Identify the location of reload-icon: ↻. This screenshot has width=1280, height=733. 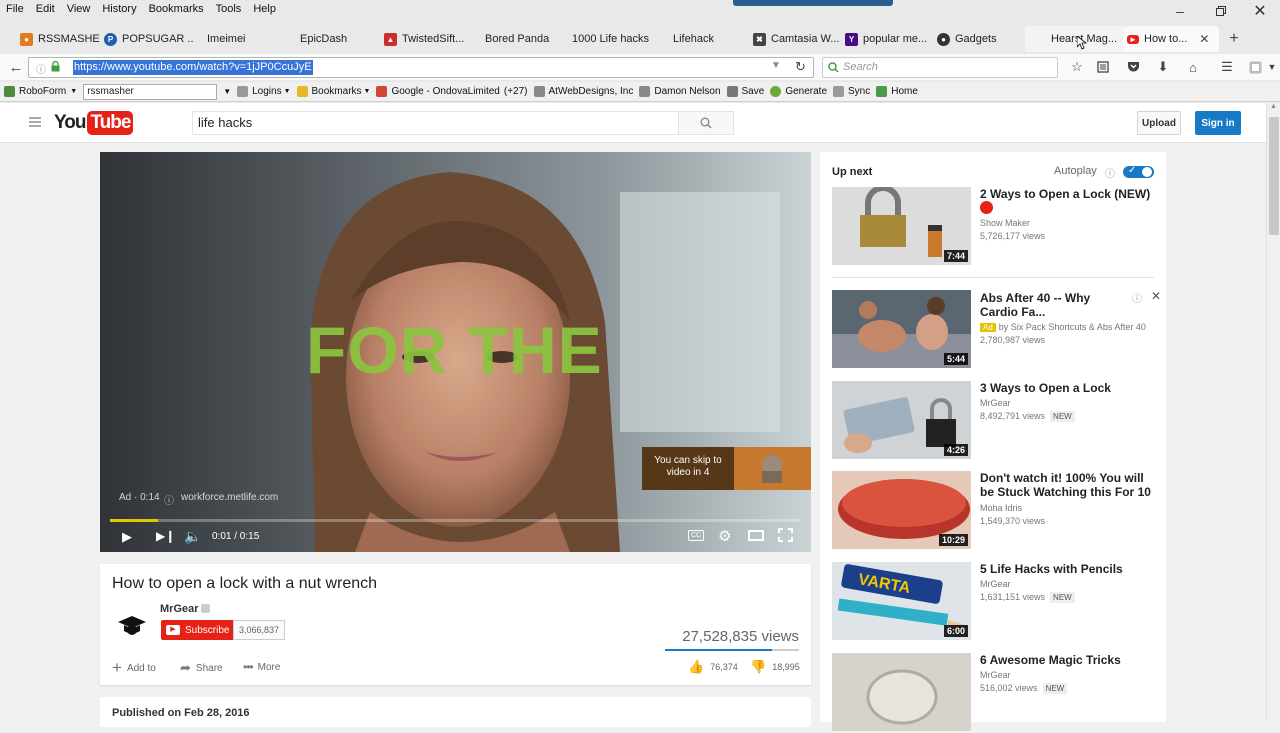
(800, 67).